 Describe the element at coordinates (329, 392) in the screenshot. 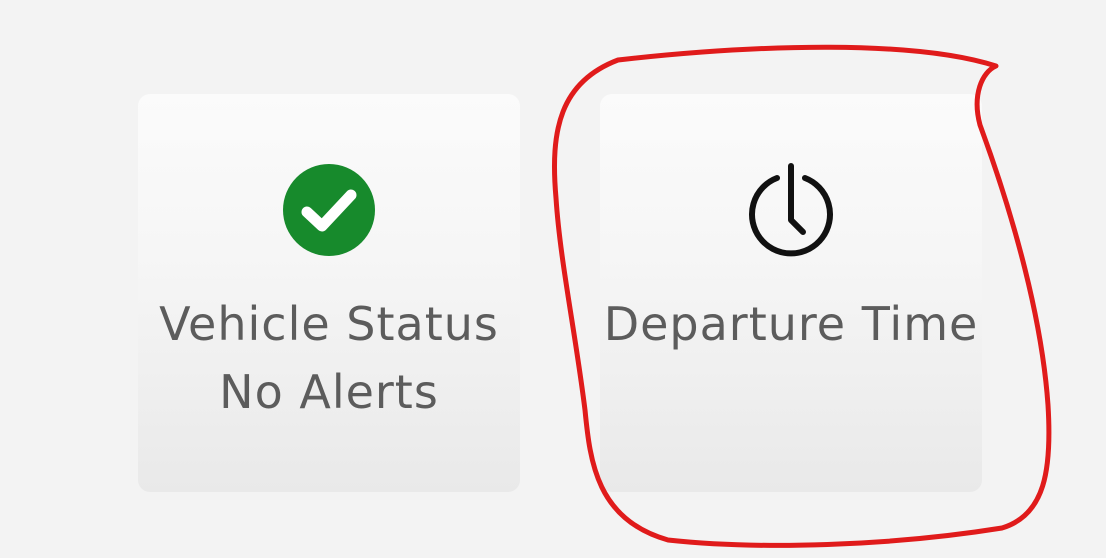

I see `vehicle-status-subtitle: No Alerts` at that location.